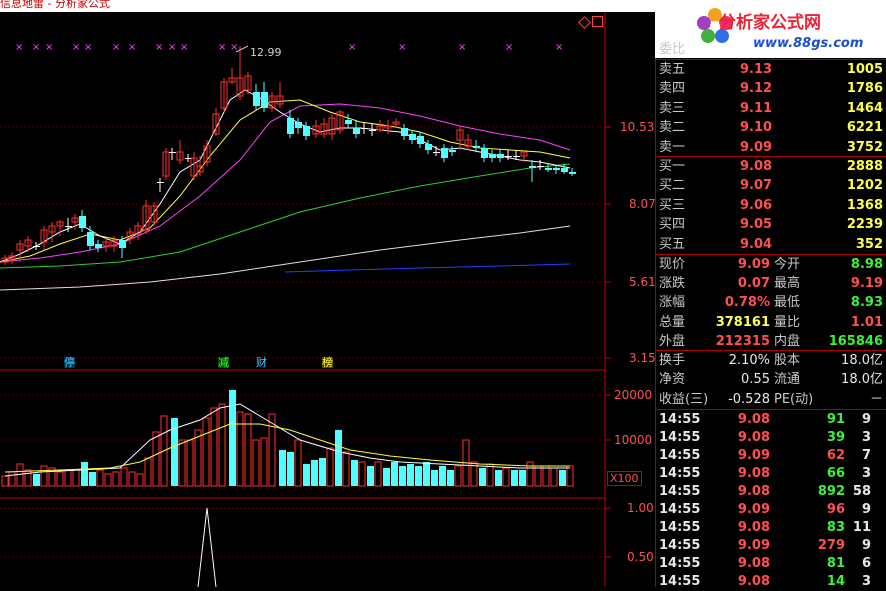  What do you see at coordinates (864, 186) in the screenshot?
I see `order-volume: 1202` at bounding box center [864, 186].